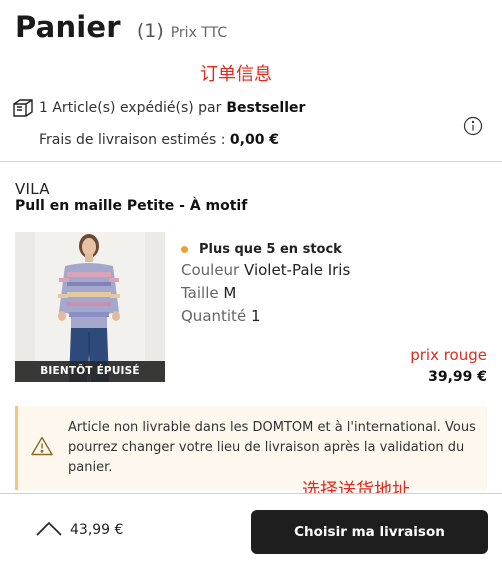 The height and width of the screenshot is (576, 502). I want to click on cart-total: 43,99 €, so click(96, 530).